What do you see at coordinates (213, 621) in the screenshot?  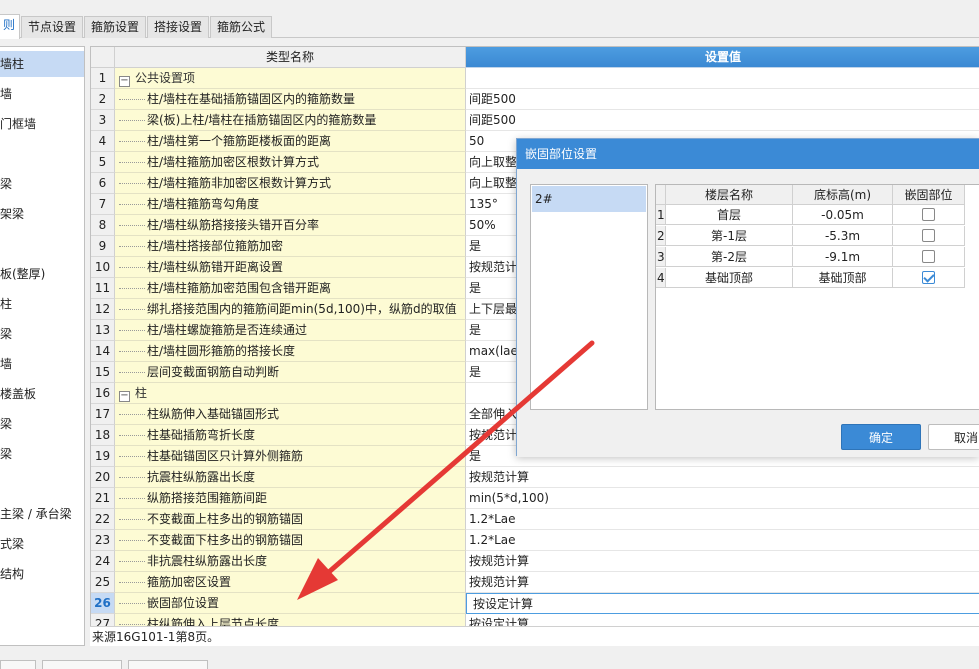 I see `setting-name-text: 柱纵筋伸入上层节点长度` at bounding box center [213, 621].